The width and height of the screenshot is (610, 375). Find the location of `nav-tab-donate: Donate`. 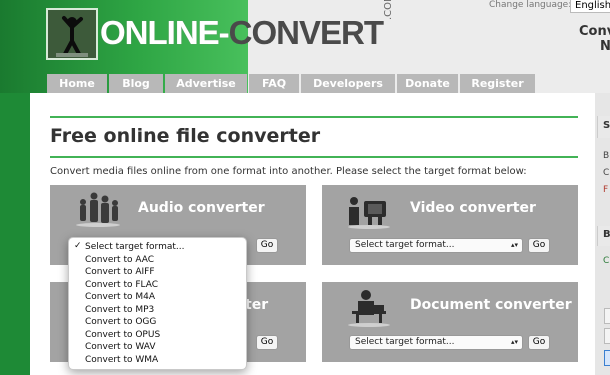

nav-tab-donate: Donate is located at coordinates (427, 83).